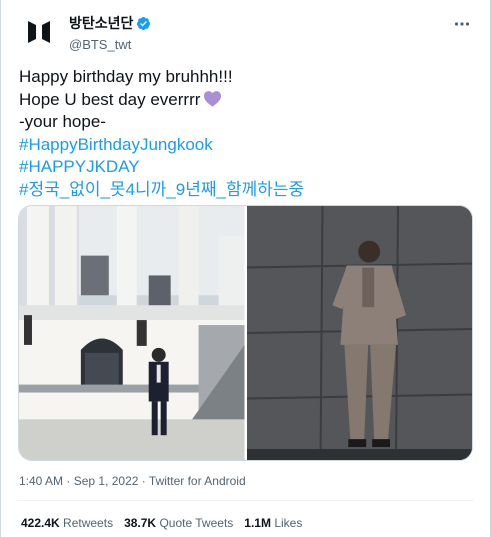 Image resolution: width=491 pixels, height=537 pixels. I want to click on tweet-line: -your hope-, so click(62, 121).